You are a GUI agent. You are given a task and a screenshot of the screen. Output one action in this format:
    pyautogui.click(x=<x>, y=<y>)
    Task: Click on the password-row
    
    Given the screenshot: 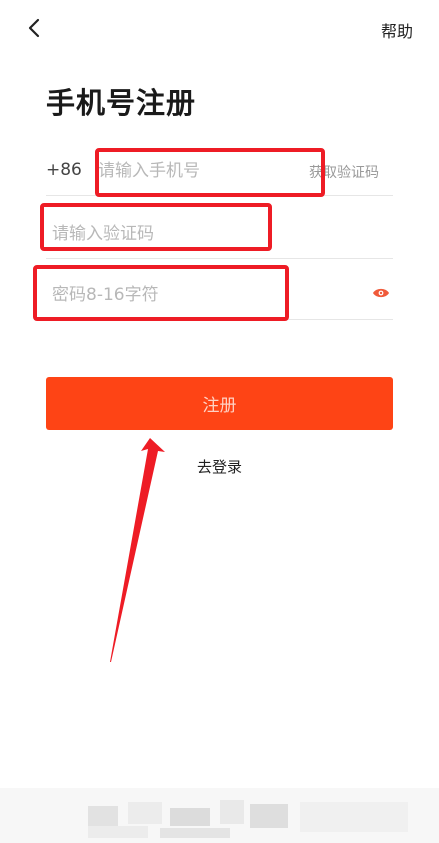 What is the action you would take?
    pyautogui.click(x=219, y=294)
    